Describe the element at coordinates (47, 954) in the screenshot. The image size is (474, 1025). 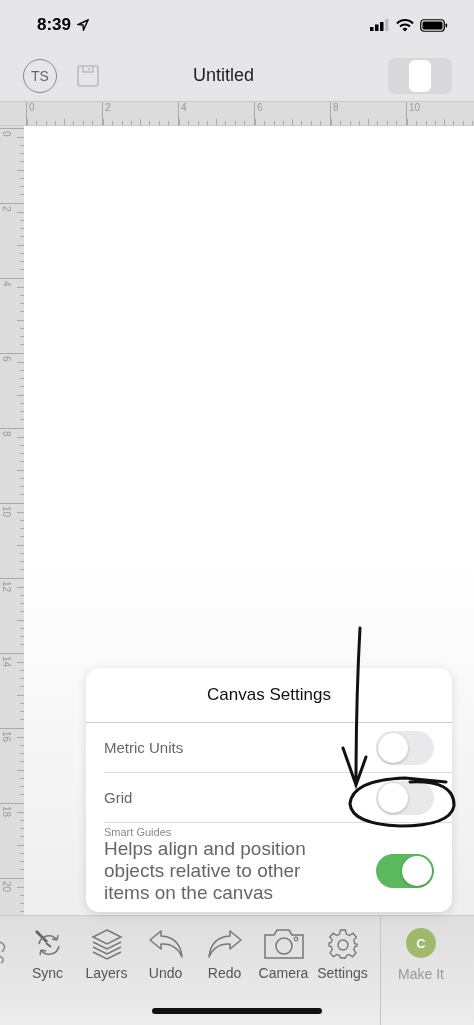
I see `toolbar-button: Sync` at that location.